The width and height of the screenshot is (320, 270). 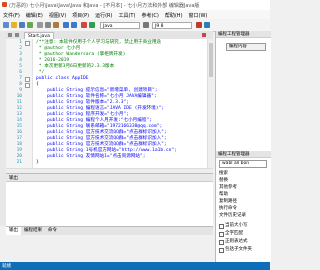 What do you see at coordinates (221, 226) in the screenshot?
I see `match-case-checkbox` at bounding box center [221, 226].